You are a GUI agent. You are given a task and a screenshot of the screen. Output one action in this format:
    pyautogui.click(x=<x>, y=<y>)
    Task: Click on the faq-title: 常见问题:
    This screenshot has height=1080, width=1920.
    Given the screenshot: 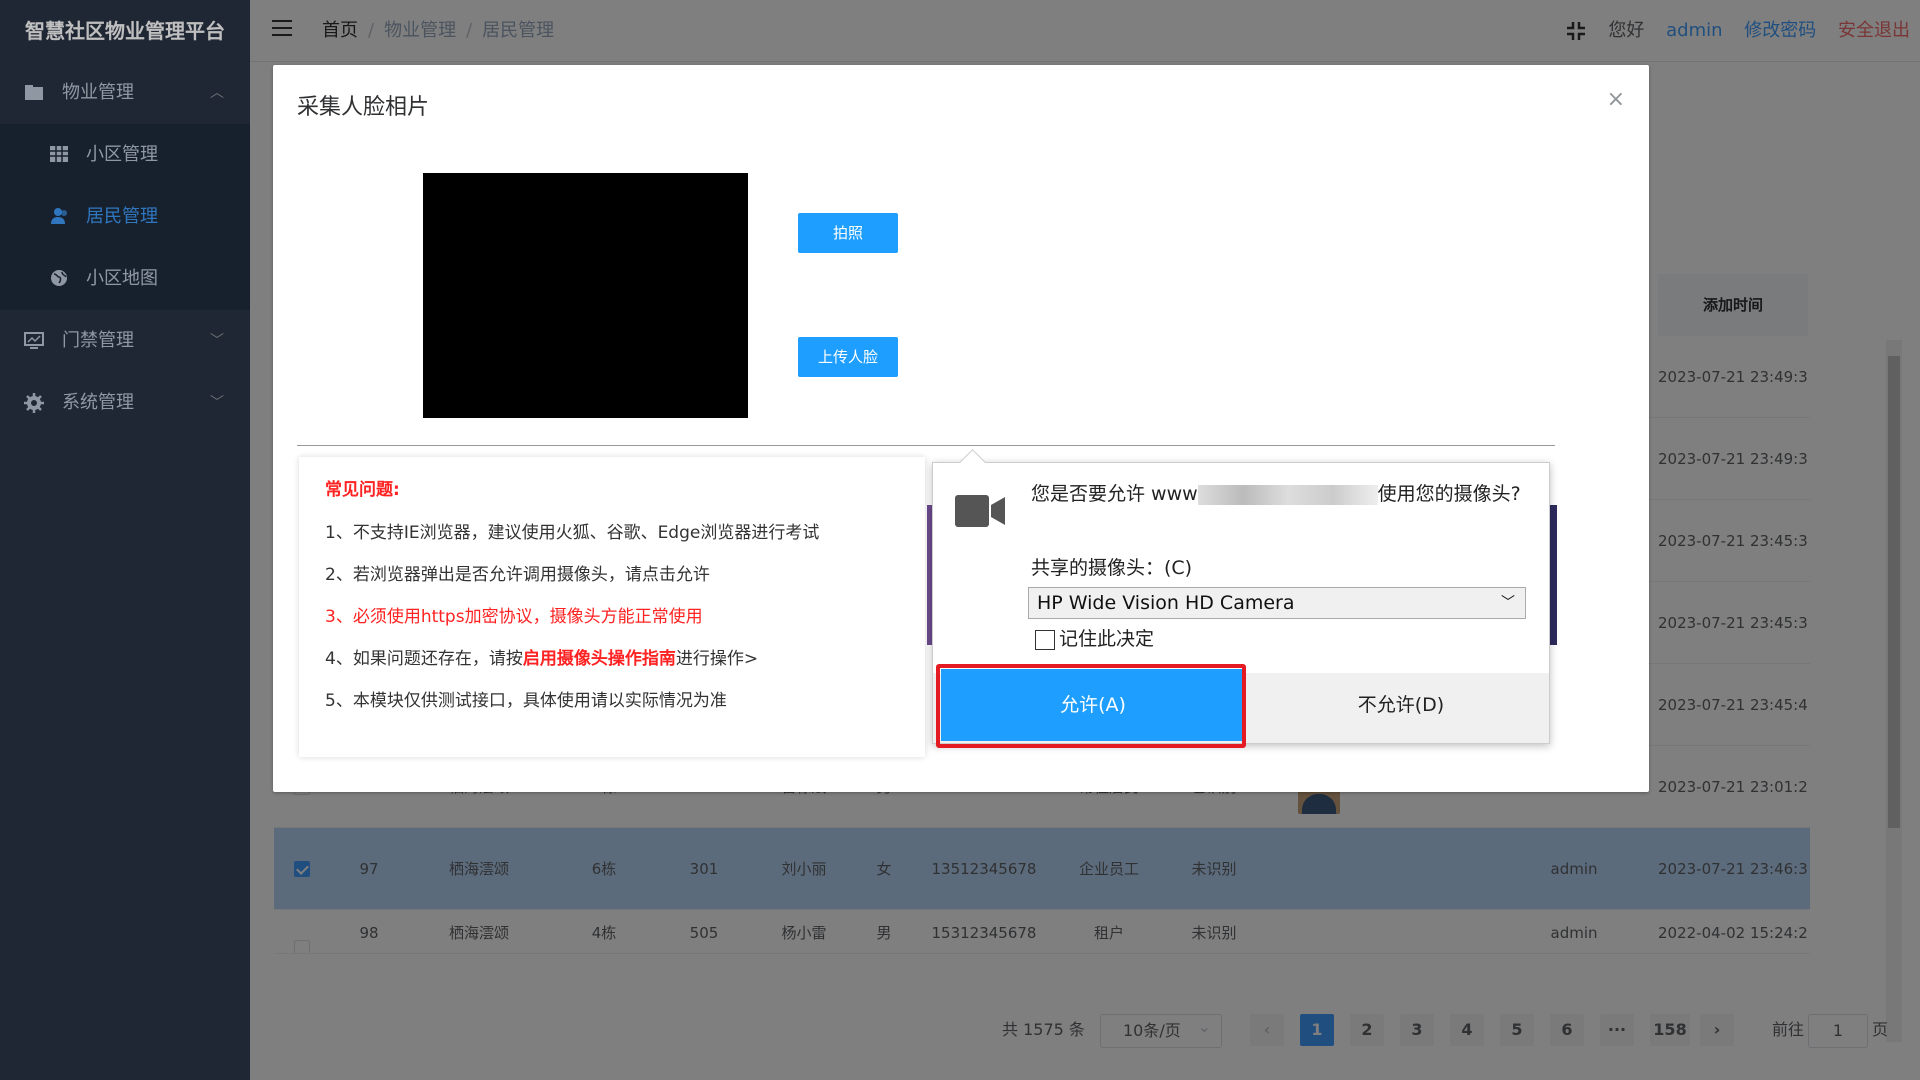 What is the action you would take?
    pyautogui.click(x=362, y=490)
    